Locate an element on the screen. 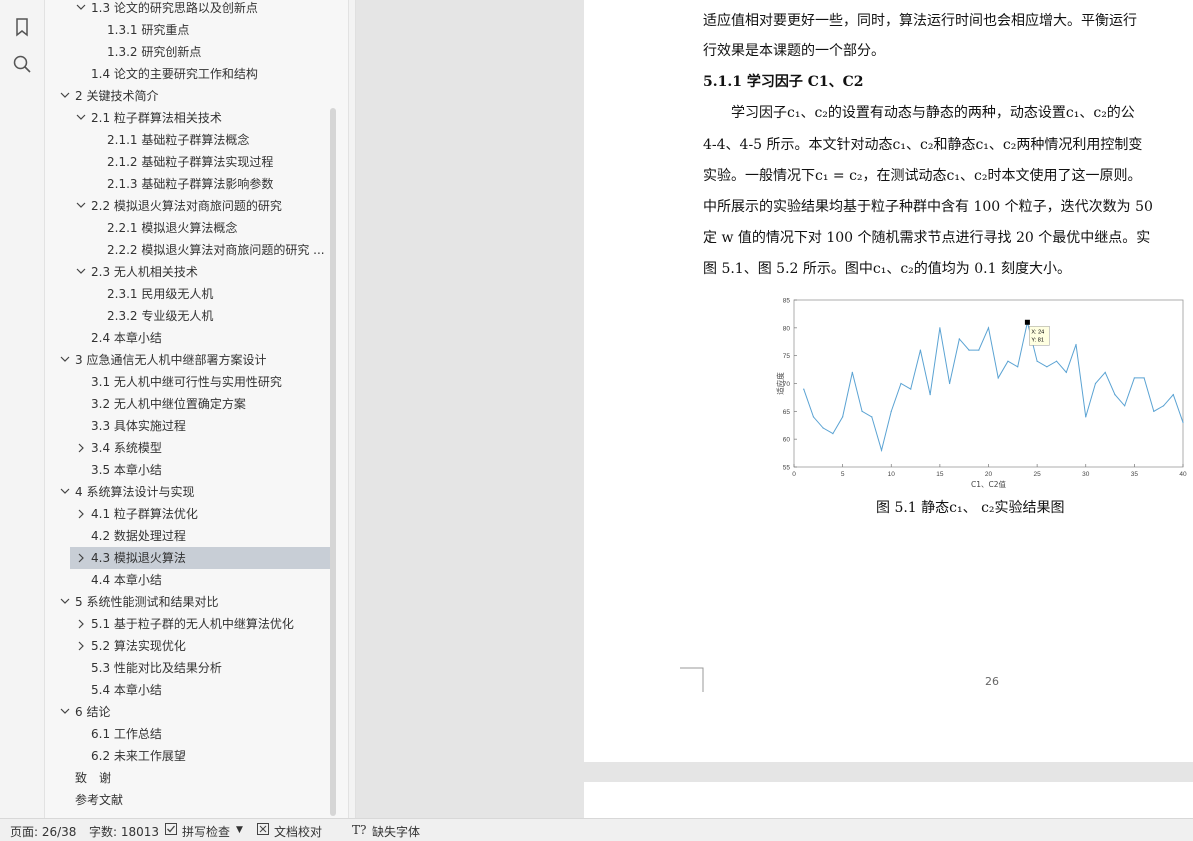  spell-check-icon is located at coordinates (171, 830).